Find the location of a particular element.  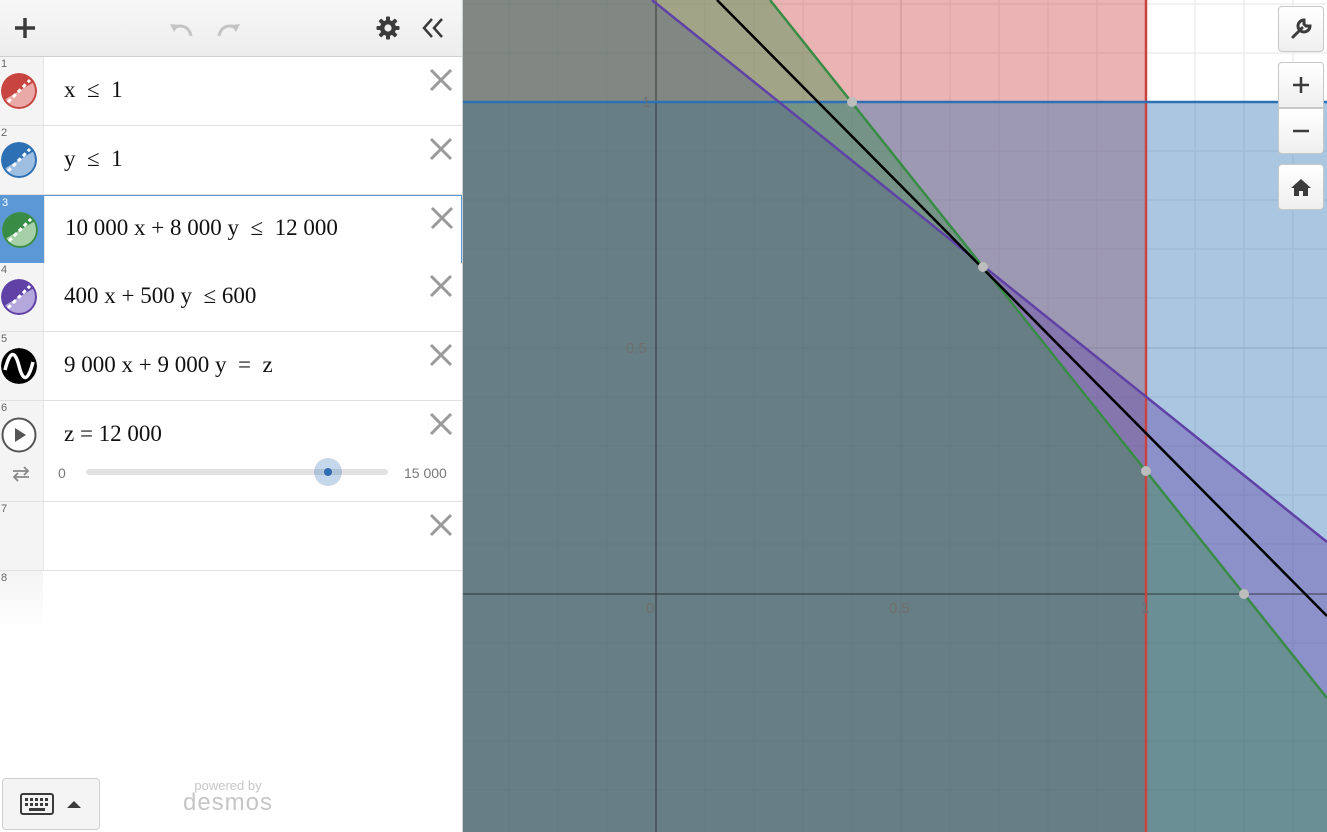

expression-number: 8 is located at coordinates (4, 578).